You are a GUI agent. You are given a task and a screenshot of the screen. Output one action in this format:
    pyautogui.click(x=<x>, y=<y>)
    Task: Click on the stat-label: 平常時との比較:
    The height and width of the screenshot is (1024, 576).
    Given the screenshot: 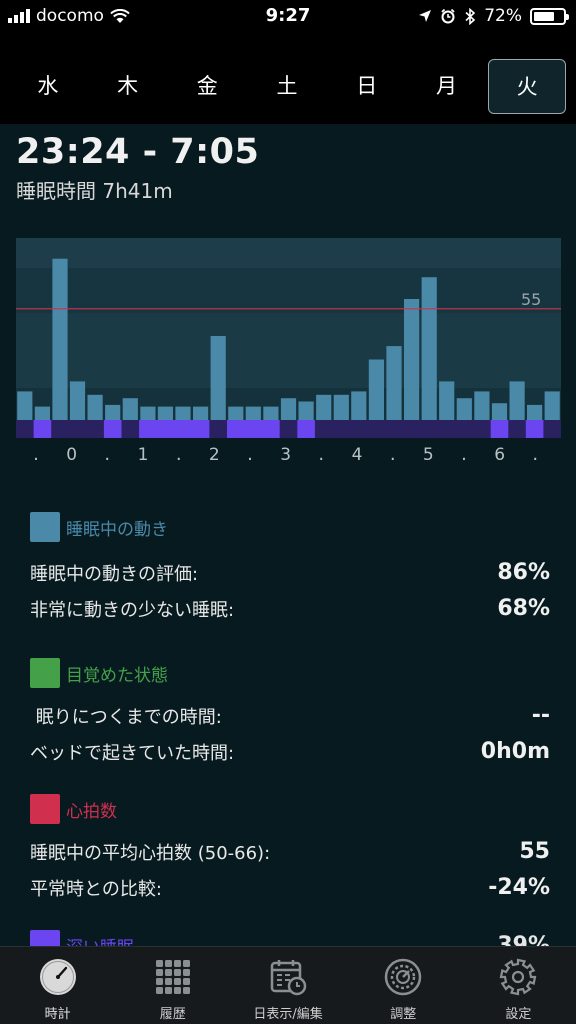 What is the action you would take?
    pyautogui.click(x=96, y=889)
    